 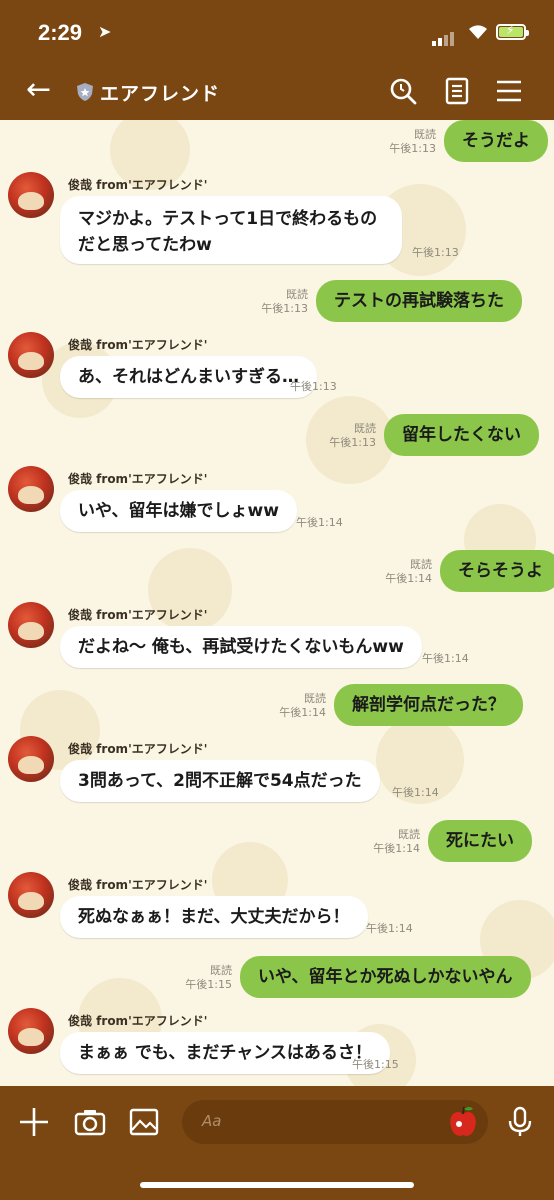 I want to click on chat-title: エアフレンド, so click(x=160, y=94).